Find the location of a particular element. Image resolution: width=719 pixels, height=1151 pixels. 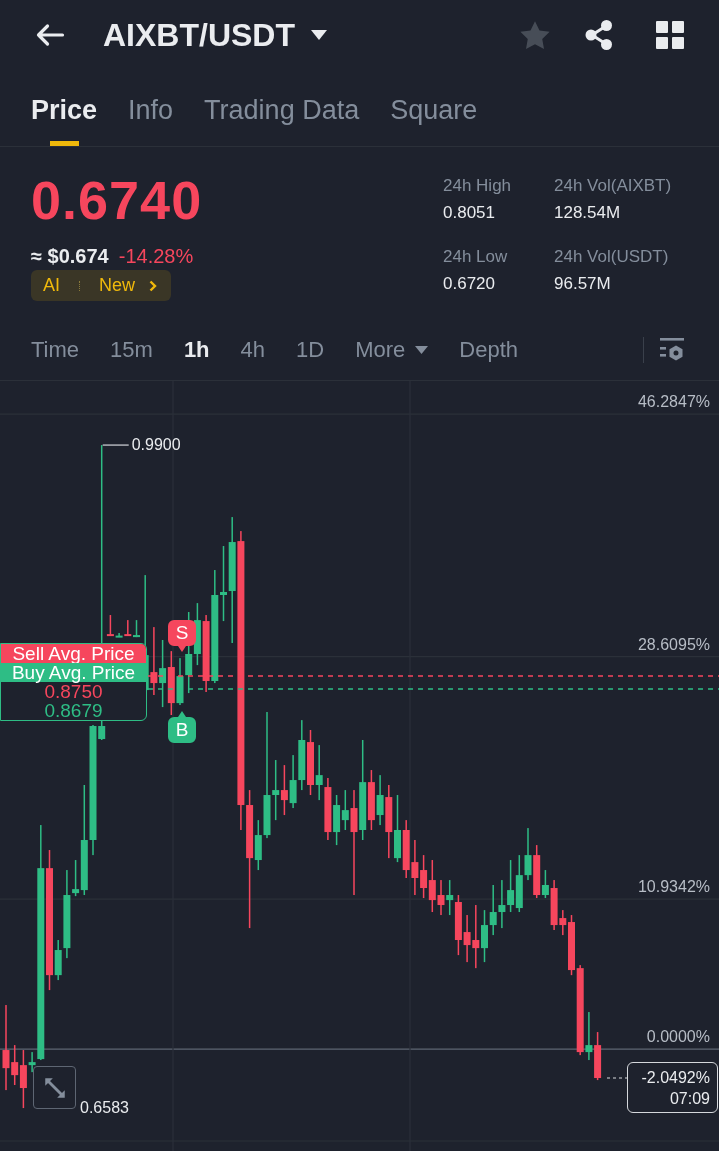

sell-marker: S is located at coordinates (182, 636).